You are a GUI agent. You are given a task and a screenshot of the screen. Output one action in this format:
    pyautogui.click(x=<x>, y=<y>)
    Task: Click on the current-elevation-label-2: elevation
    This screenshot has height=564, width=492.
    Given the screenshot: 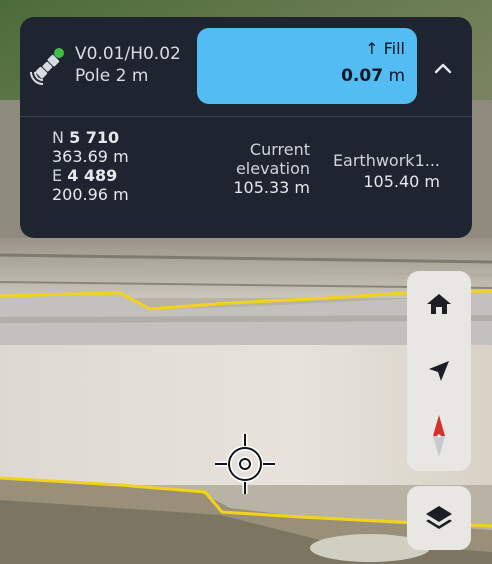 What is the action you would take?
    pyautogui.click(x=272, y=168)
    